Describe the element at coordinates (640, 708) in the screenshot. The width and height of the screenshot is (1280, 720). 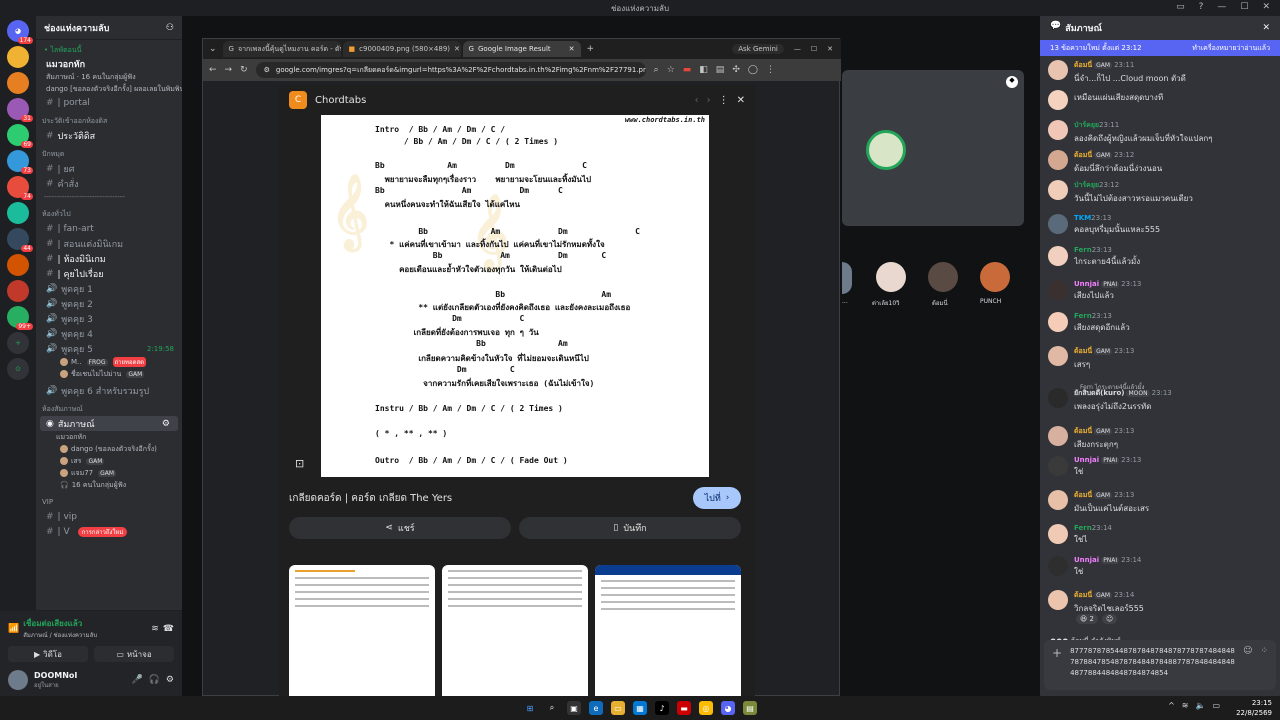
I see `store-icon: ▦` at that location.